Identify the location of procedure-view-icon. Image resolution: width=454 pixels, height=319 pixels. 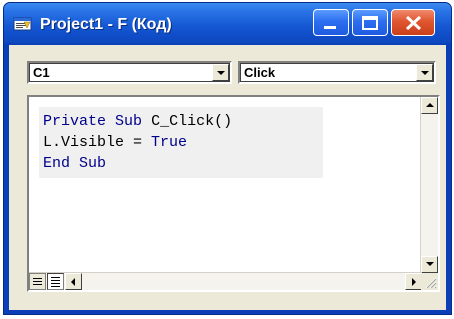
(37, 281).